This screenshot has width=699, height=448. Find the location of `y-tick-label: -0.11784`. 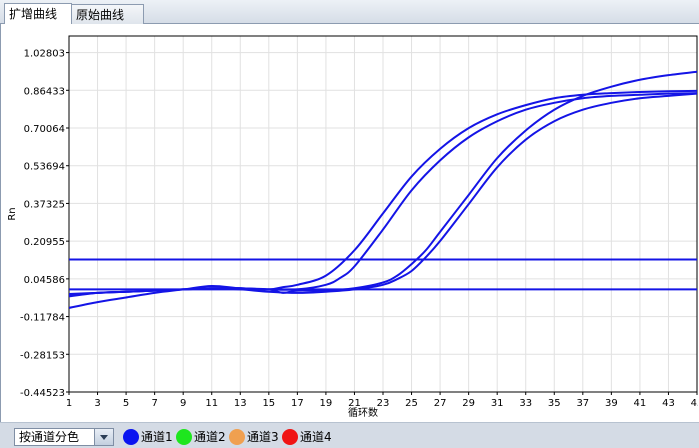

y-tick-label: -0.11784 is located at coordinates (42, 318).